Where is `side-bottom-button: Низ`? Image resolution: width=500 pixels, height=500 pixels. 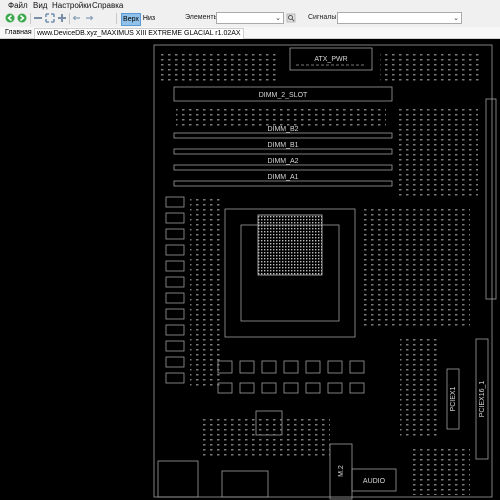
side-bottom-button: Низ is located at coordinates (149, 18).